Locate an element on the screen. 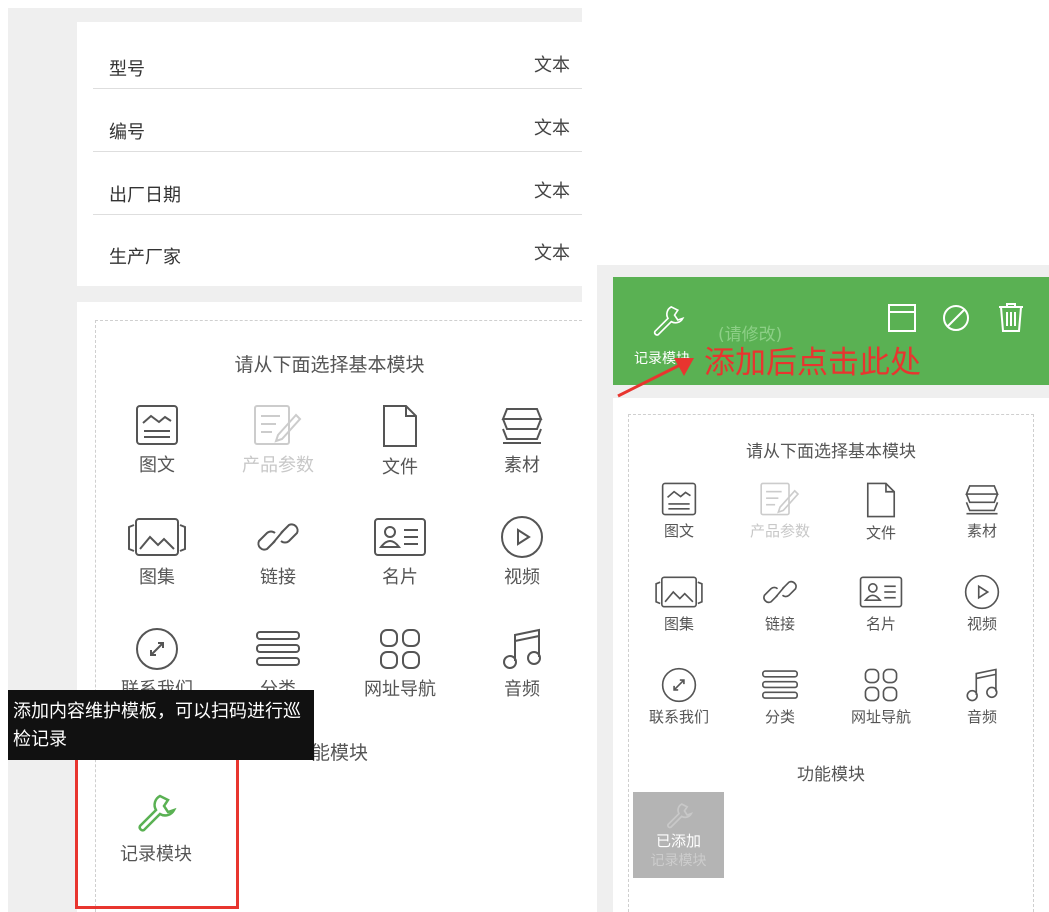  function-modules-title: 功能模块 is located at coordinates (831, 775).